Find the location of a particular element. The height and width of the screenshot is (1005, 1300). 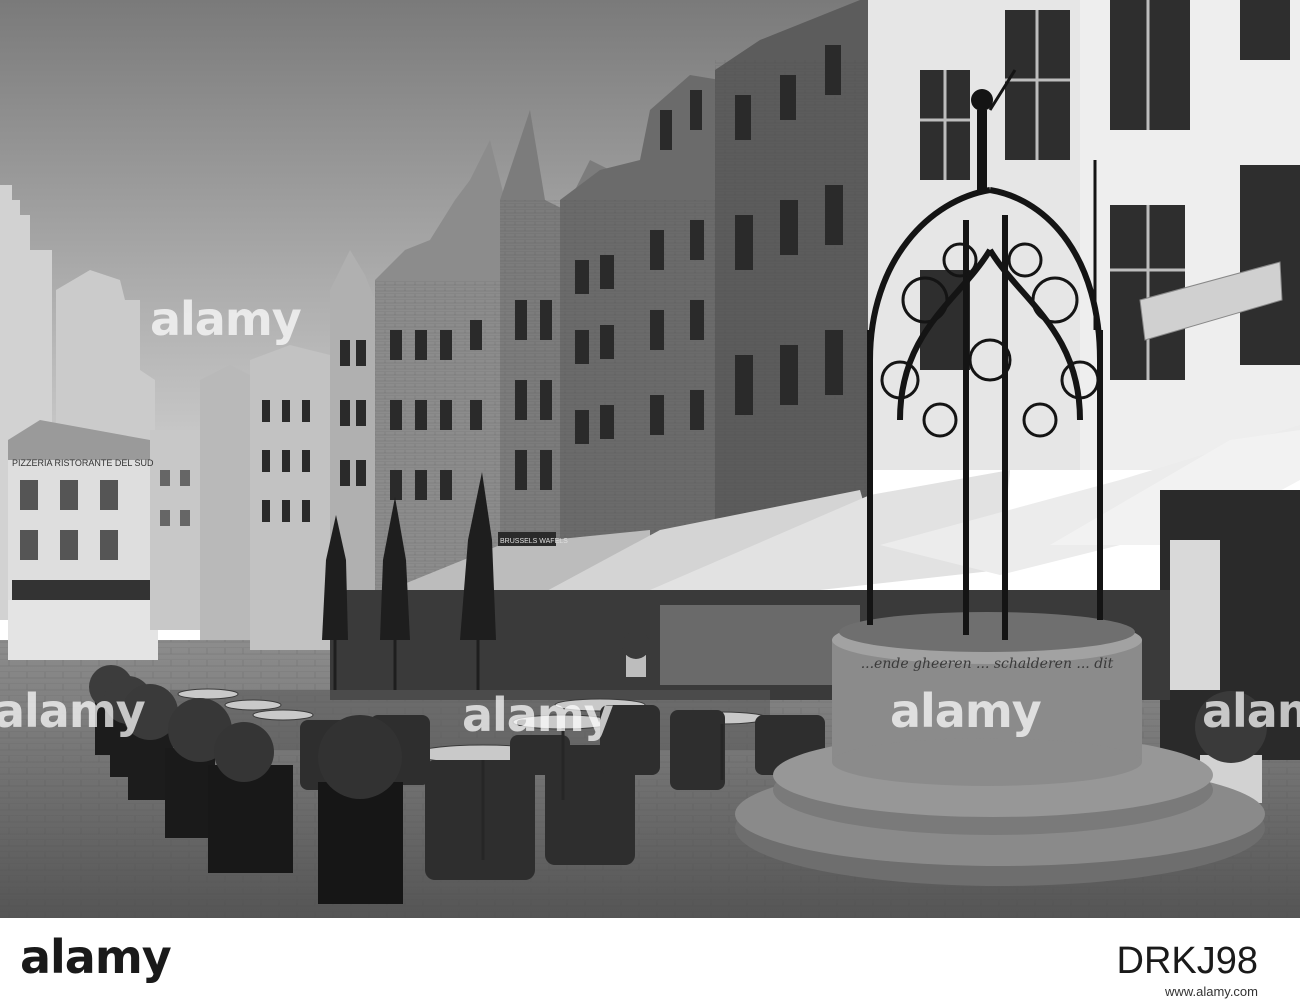

stock-footer: alamy DRKJ98 www.alamy.com is located at coordinates (650, 961).